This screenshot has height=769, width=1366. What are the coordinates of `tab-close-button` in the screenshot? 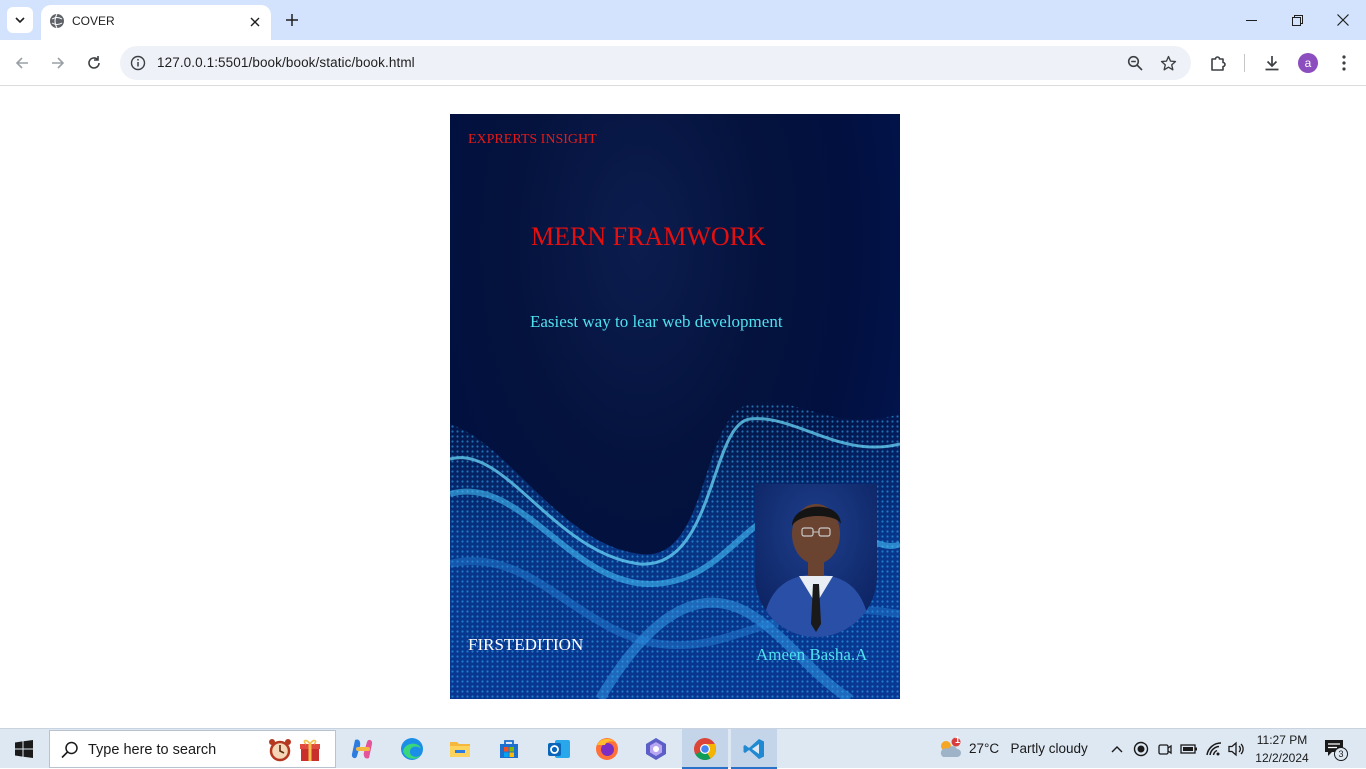 It's located at (255, 22).